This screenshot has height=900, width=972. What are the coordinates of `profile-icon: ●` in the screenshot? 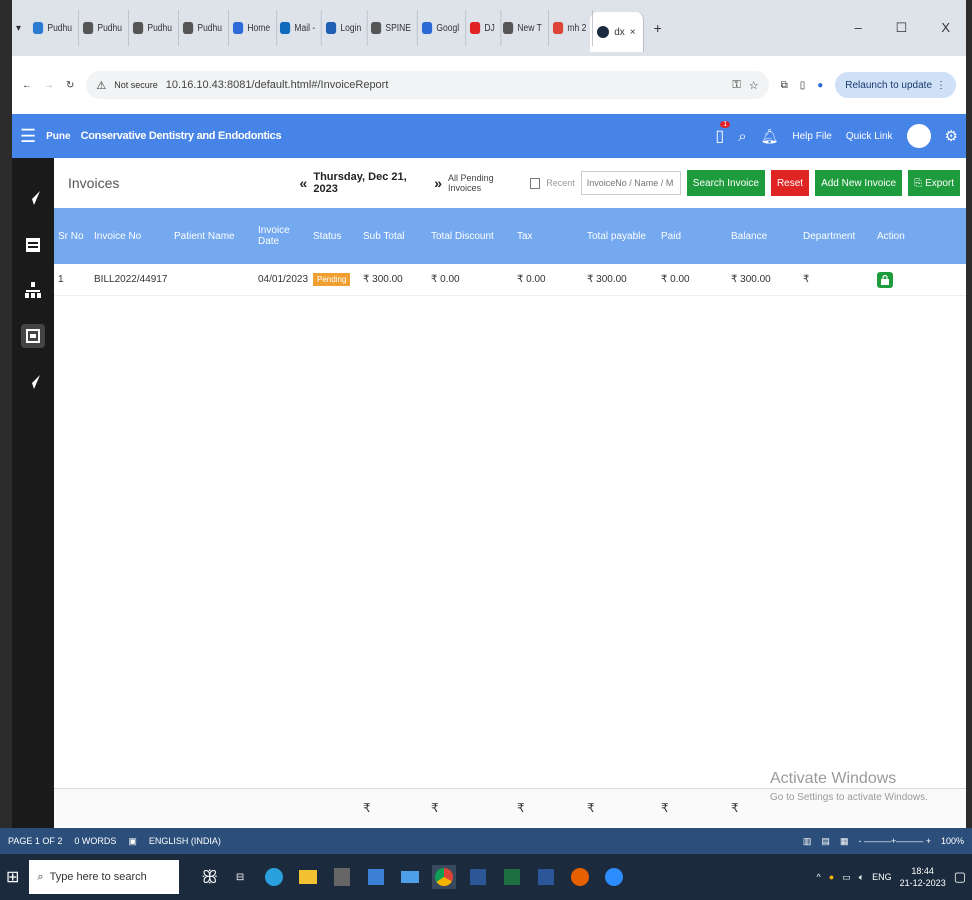 It's located at (820, 85).